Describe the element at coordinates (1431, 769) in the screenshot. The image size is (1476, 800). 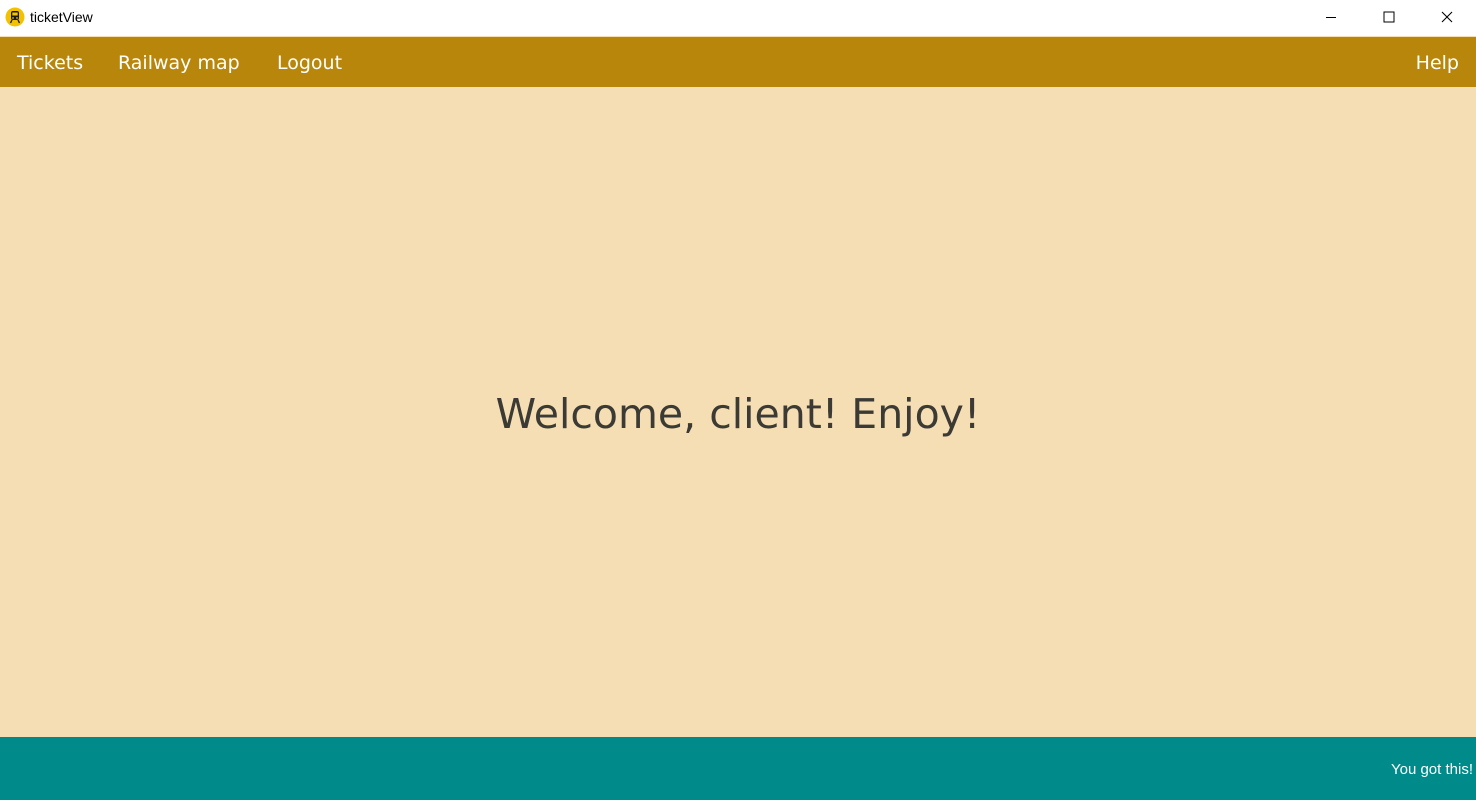
I see `footer-message: You got this!` at that location.